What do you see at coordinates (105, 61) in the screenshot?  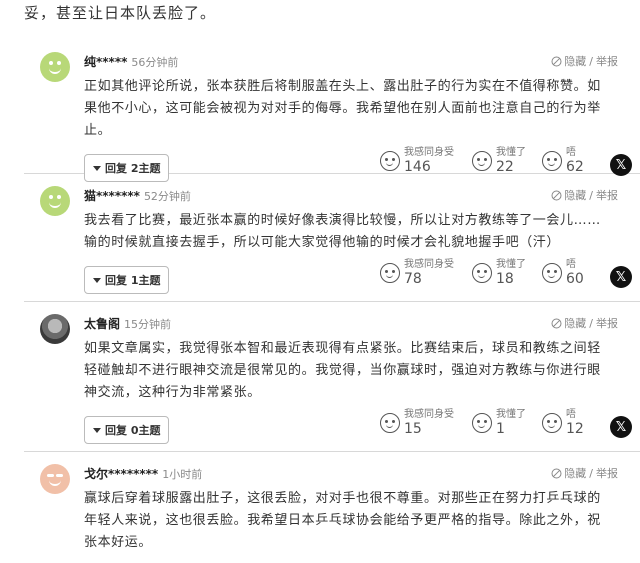 I see `username: 纯*****` at bounding box center [105, 61].